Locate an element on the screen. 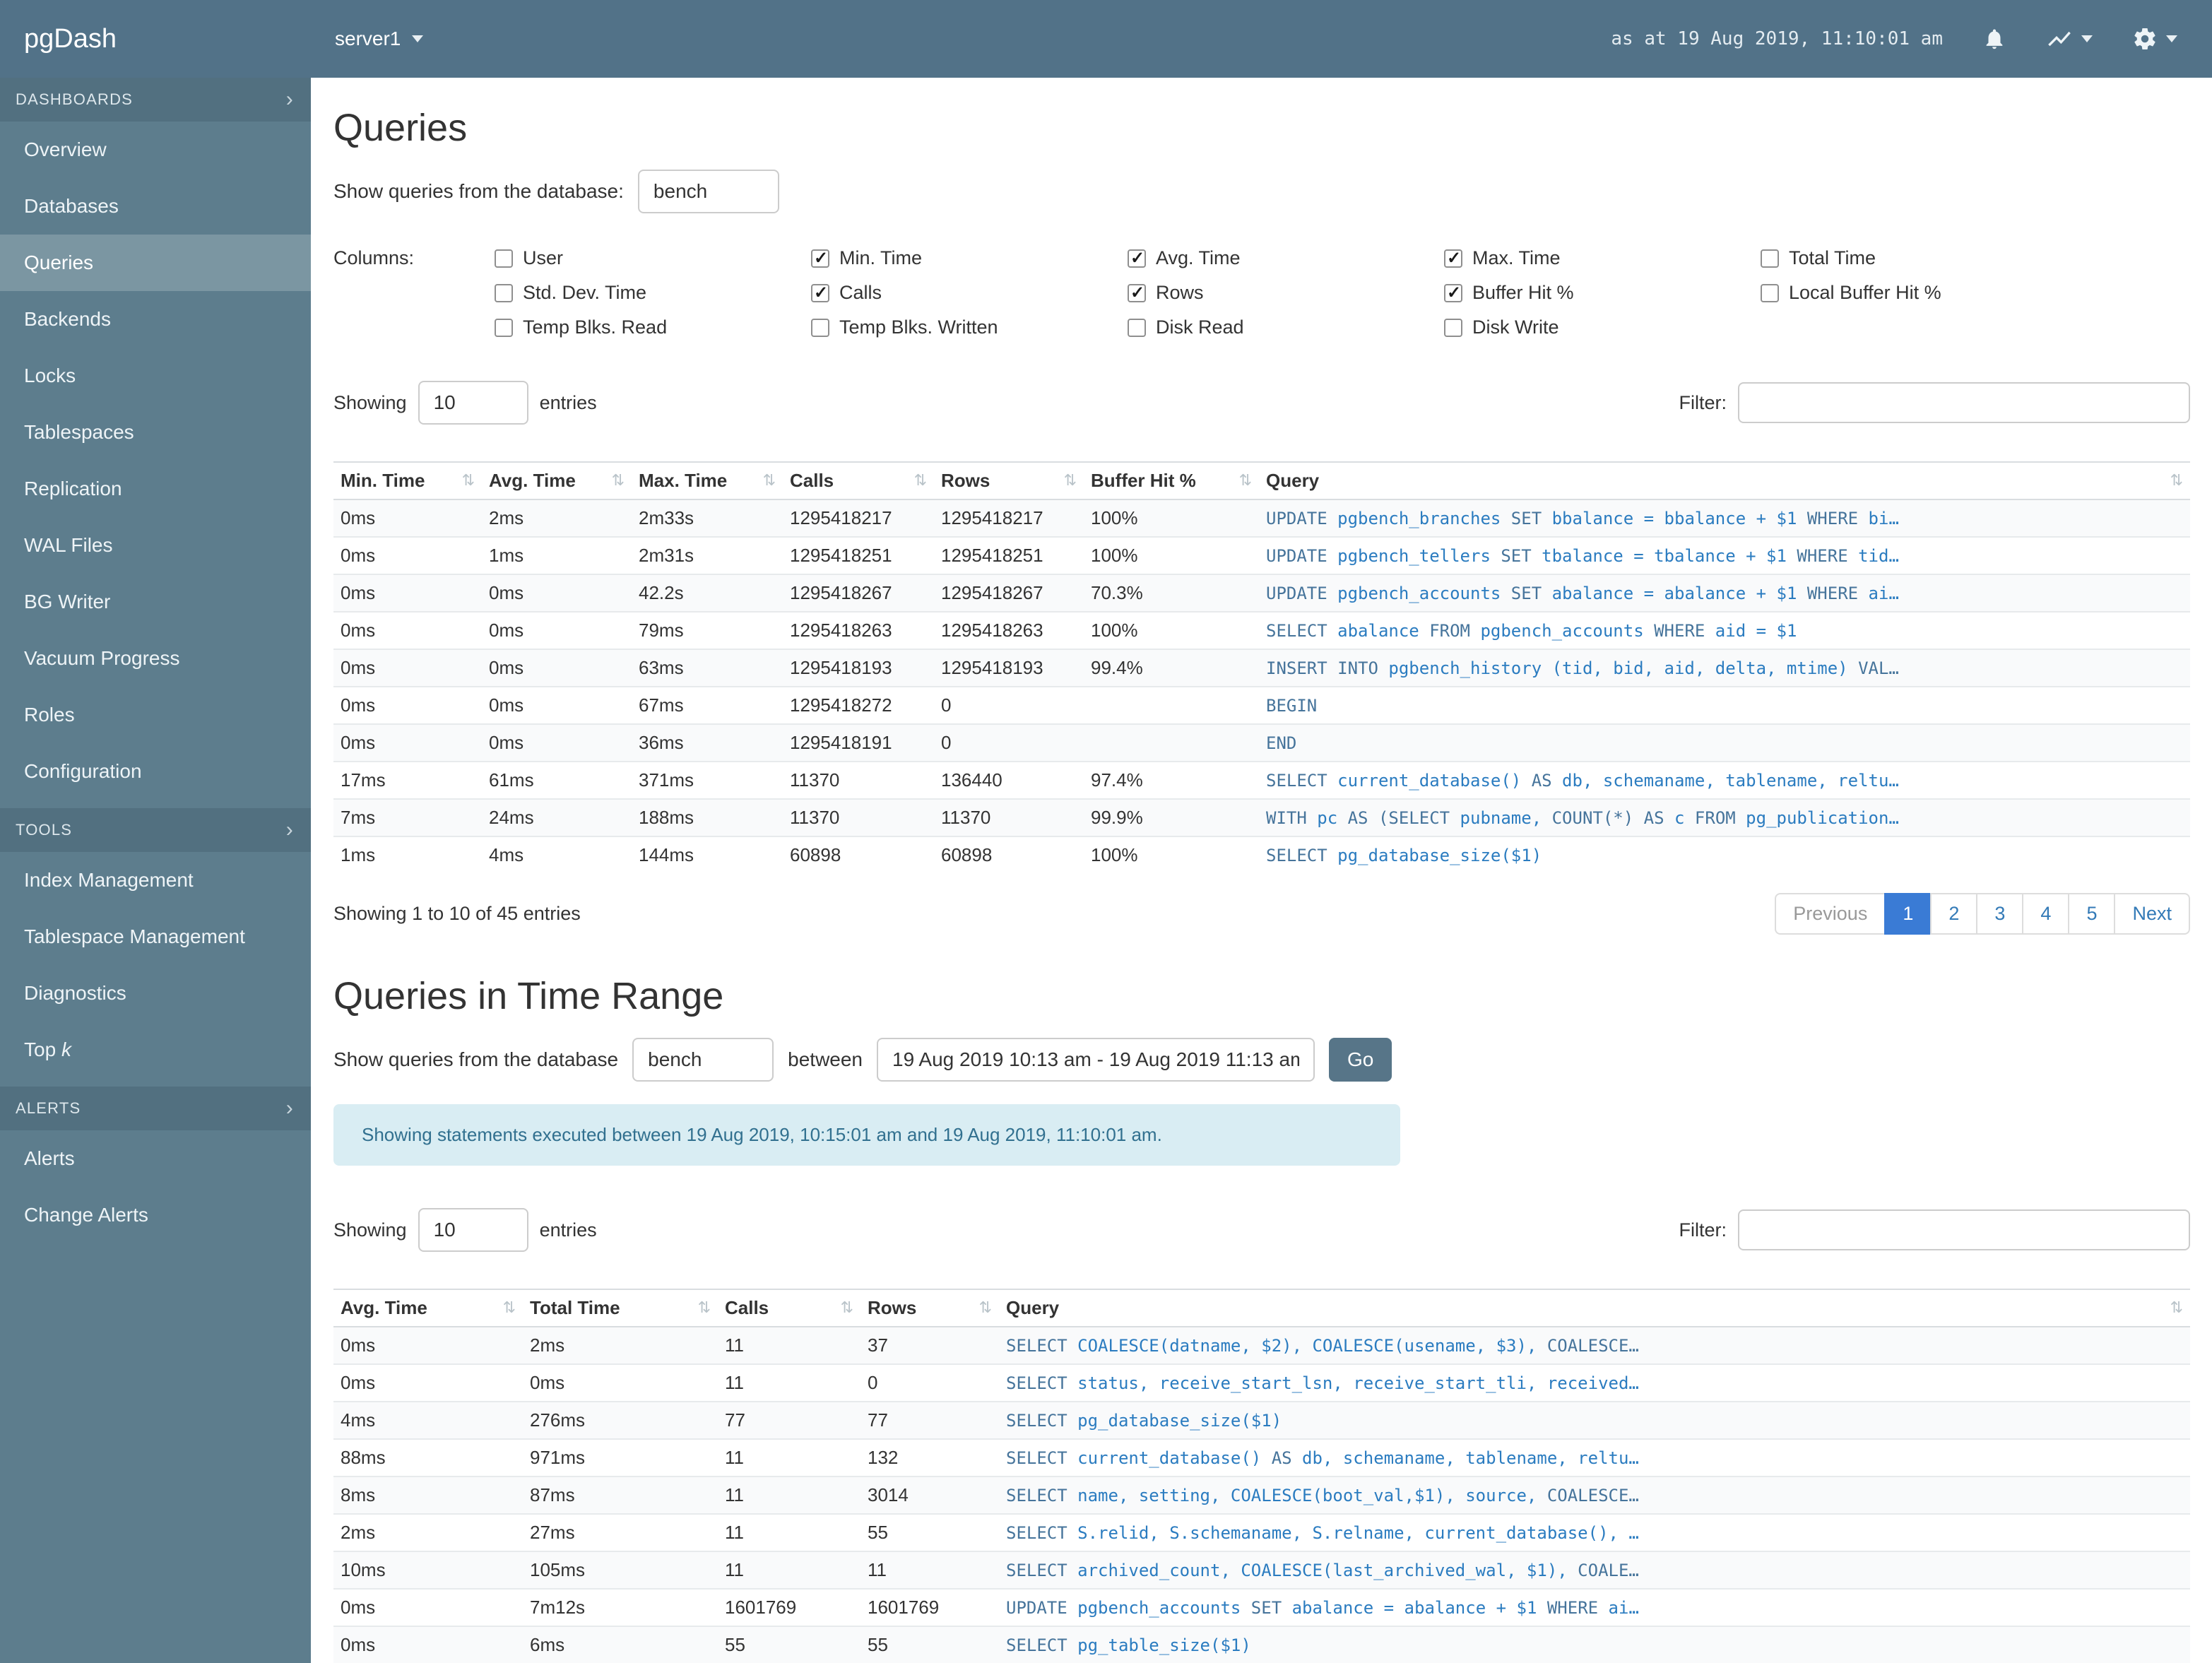 The image size is (2212, 1663). pagination-page-3: 3 is located at coordinates (2000, 914).